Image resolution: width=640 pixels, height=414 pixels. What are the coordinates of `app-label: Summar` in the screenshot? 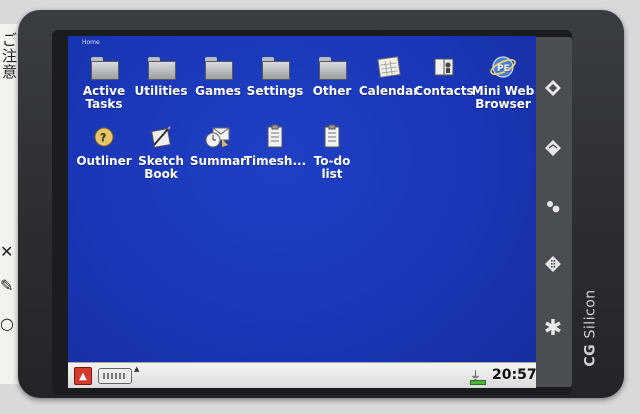 It's located at (218, 161).